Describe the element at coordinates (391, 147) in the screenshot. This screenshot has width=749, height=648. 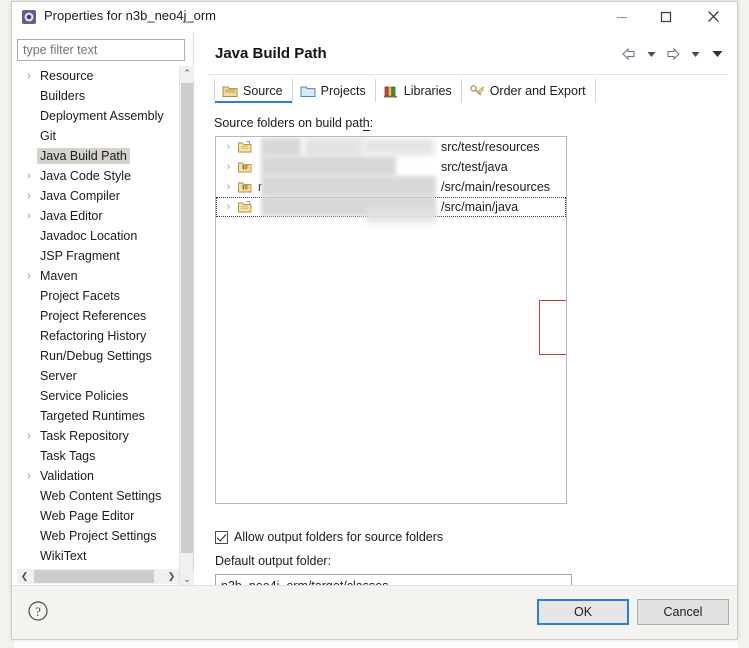
I see `source-folder-row: › src/test/resources` at that location.